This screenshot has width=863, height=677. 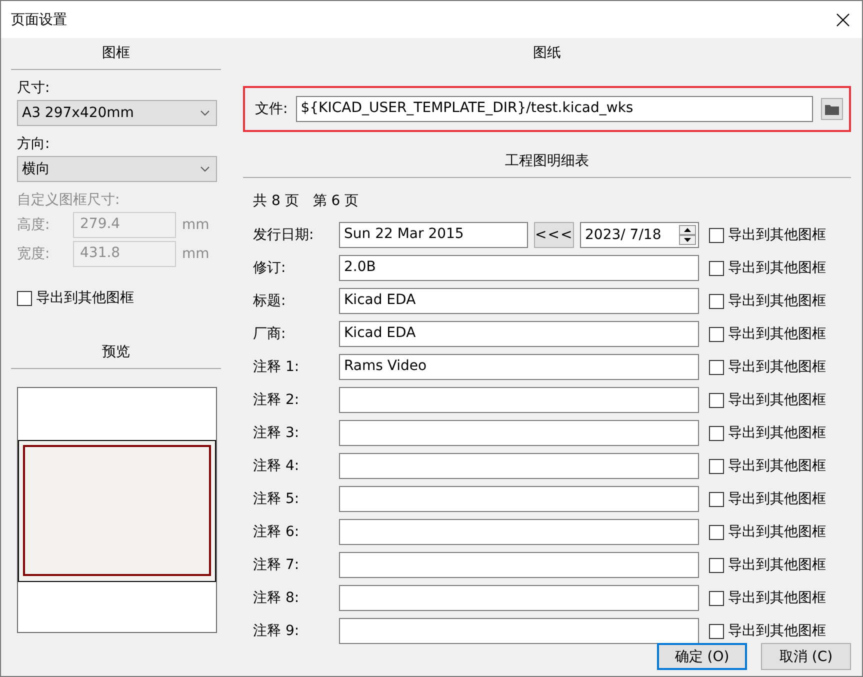 I want to click on close-icon, so click(x=843, y=19).